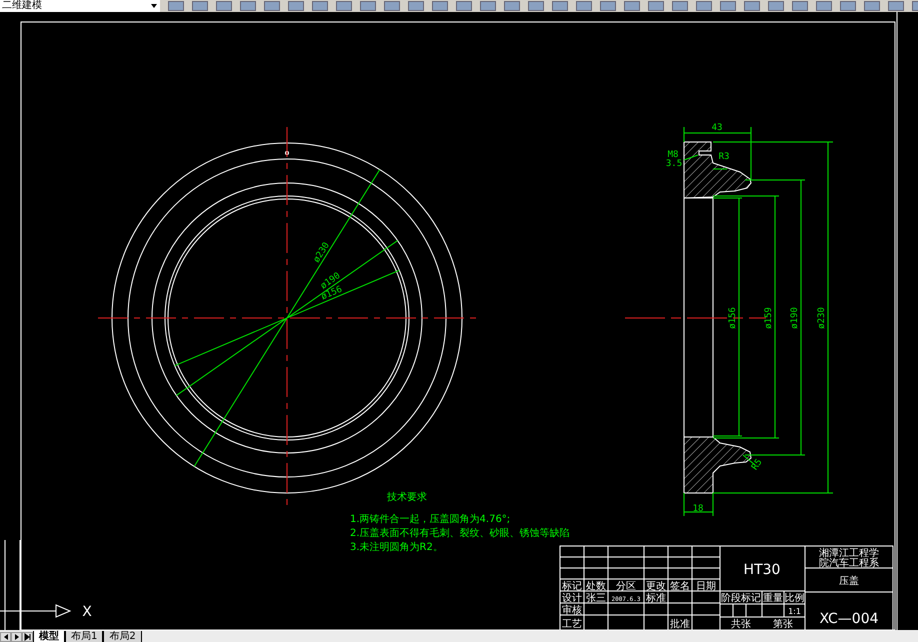 Image resolution: width=918 pixels, height=642 pixels. What do you see at coordinates (741, 624) in the screenshot?
I see `title-block-label: 共张` at bounding box center [741, 624].